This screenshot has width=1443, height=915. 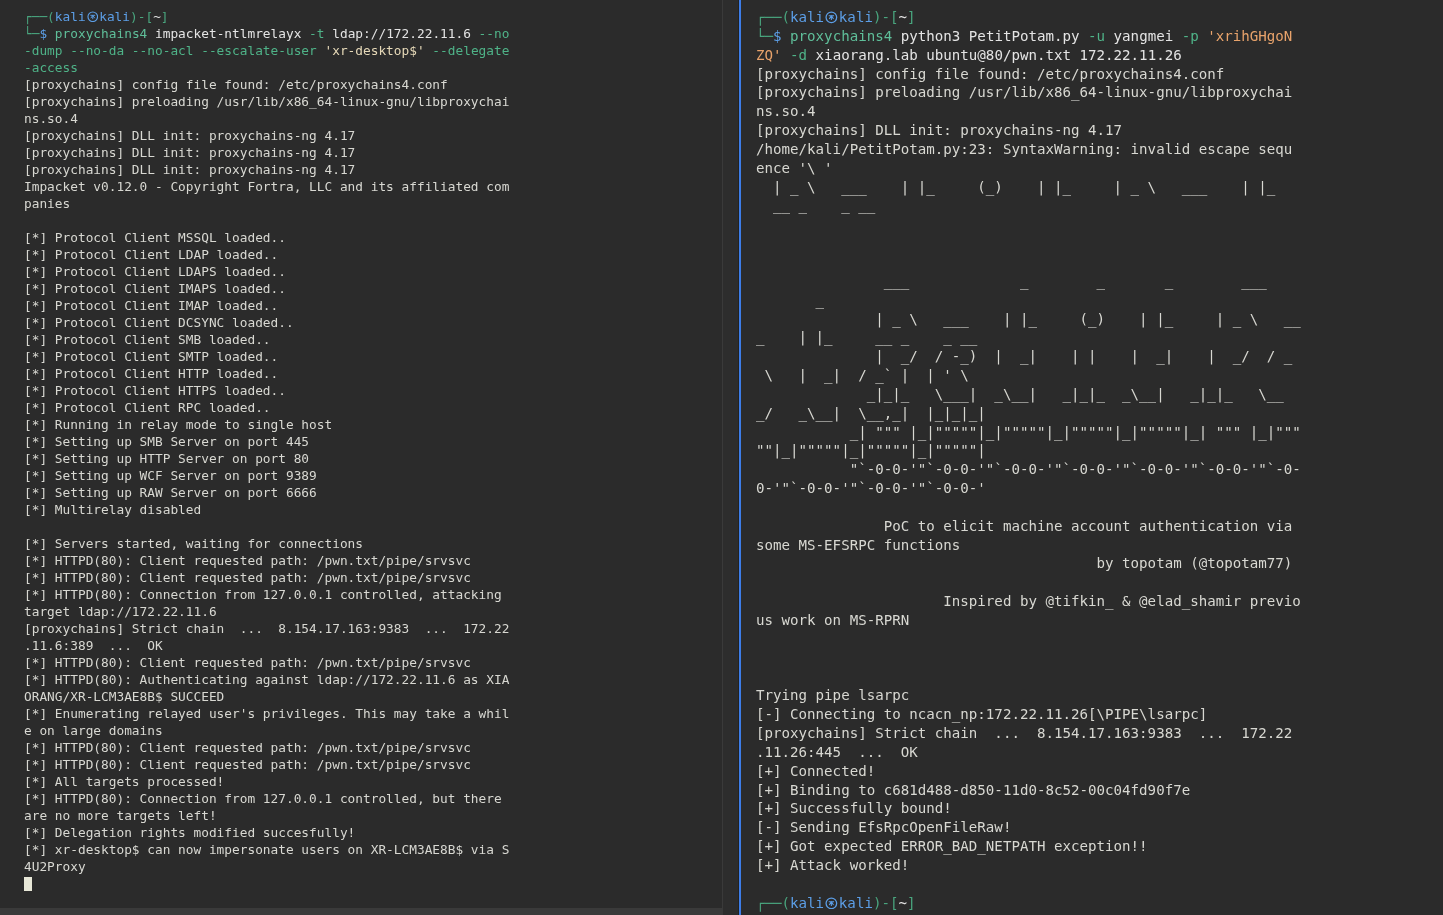 What do you see at coordinates (1024, 36) in the screenshot?
I see `command-line: └─$ proxychains4 python3 PetitPotam.py -u yangmei -p 'xrihGHgoN` at bounding box center [1024, 36].